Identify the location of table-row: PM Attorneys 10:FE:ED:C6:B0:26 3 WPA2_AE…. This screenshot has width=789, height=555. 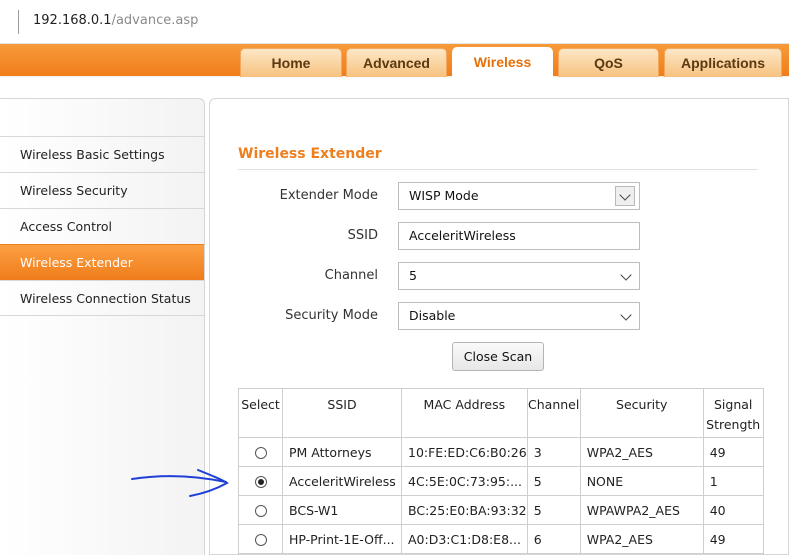
(501, 452).